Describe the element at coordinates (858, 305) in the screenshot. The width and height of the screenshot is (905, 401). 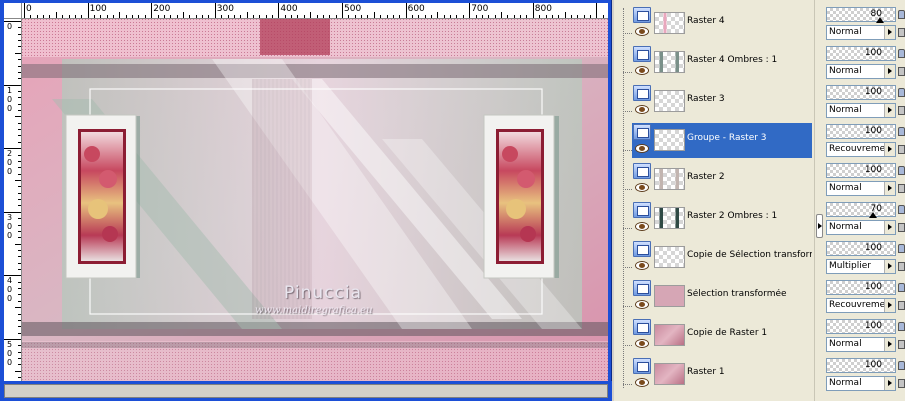
I see `blend-mode-value: Recouvrement` at that location.